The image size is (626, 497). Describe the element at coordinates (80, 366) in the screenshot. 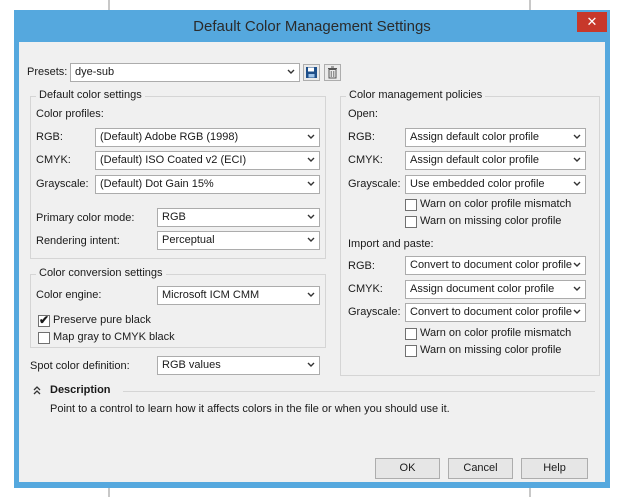

I see `spot-color-definition-label: Spot color definition:` at that location.